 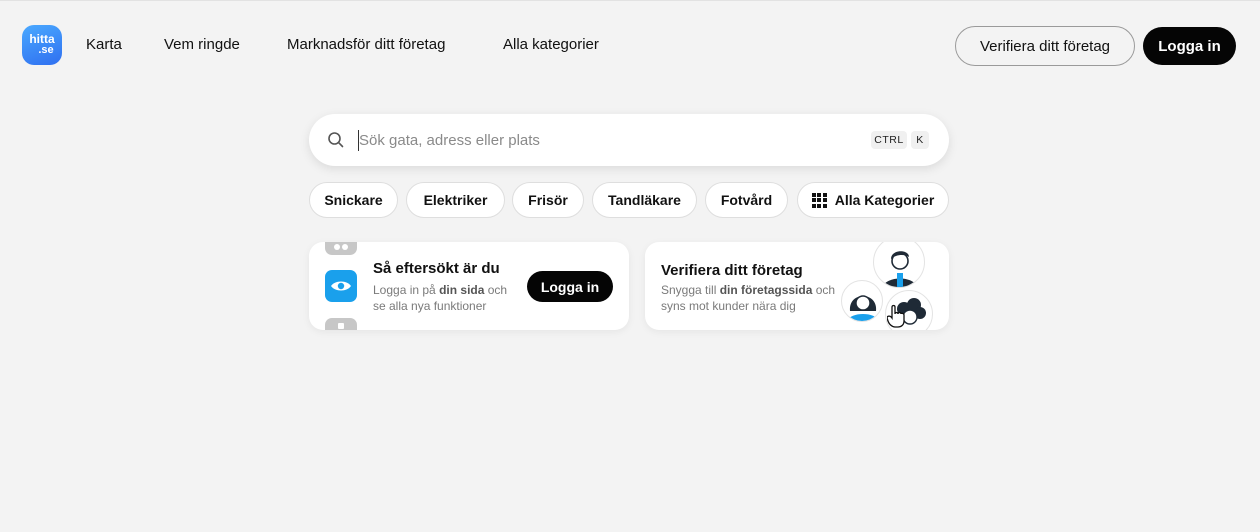 What do you see at coordinates (353, 200) in the screenshot?
I see `chip-snickare: Snickare` at bounding box center [353, 200].